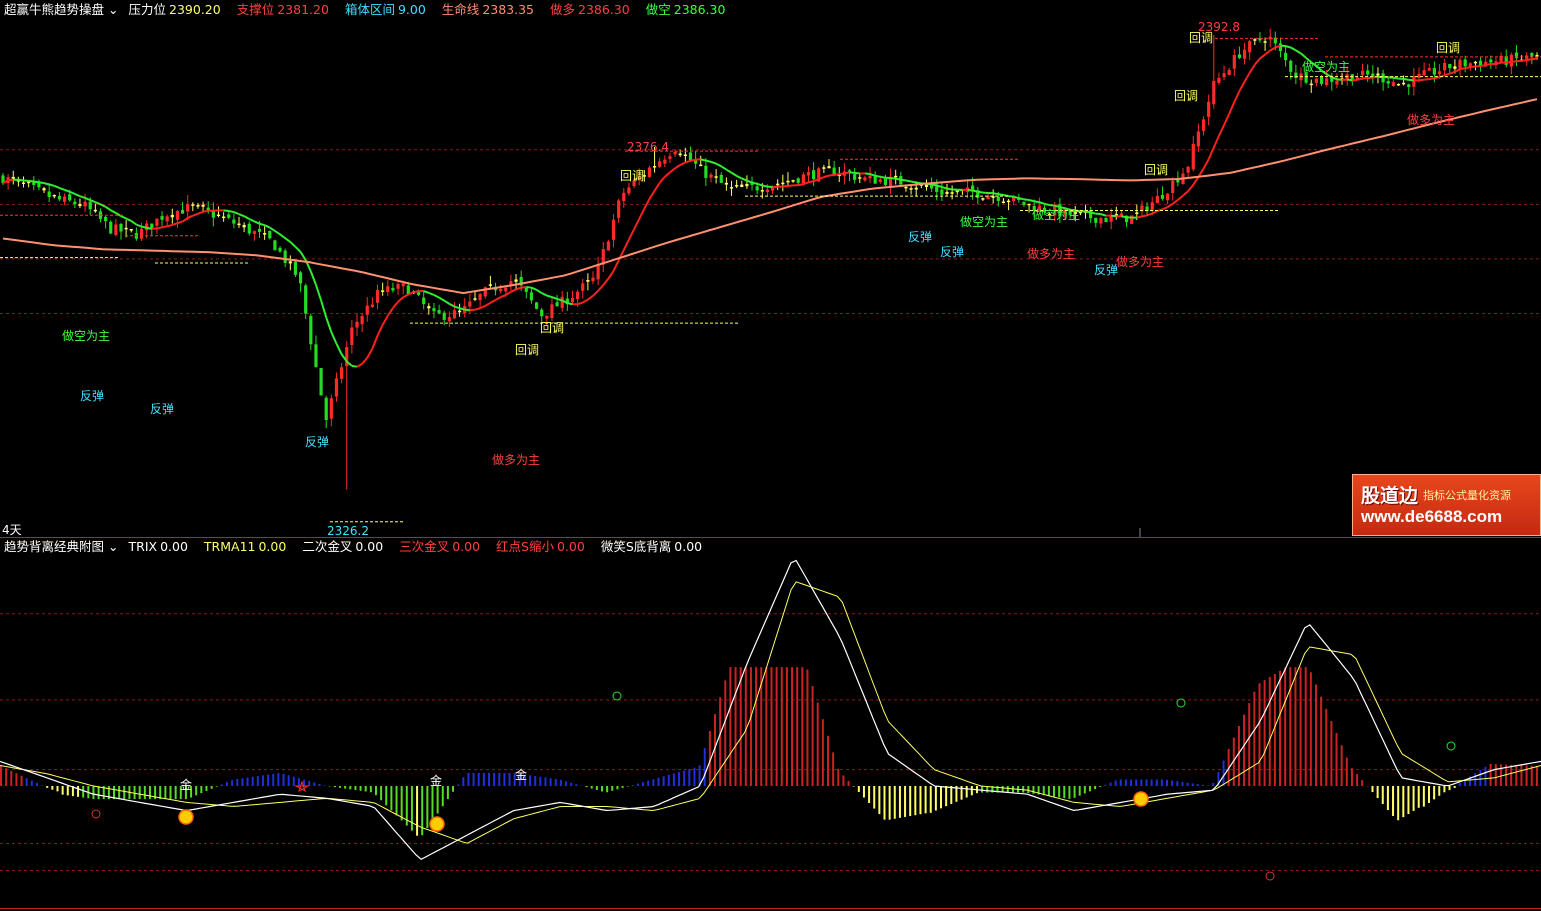 This screenshot has width=1541, height=911. I want to click on rebound-label: 反弹, so click(952, 252).